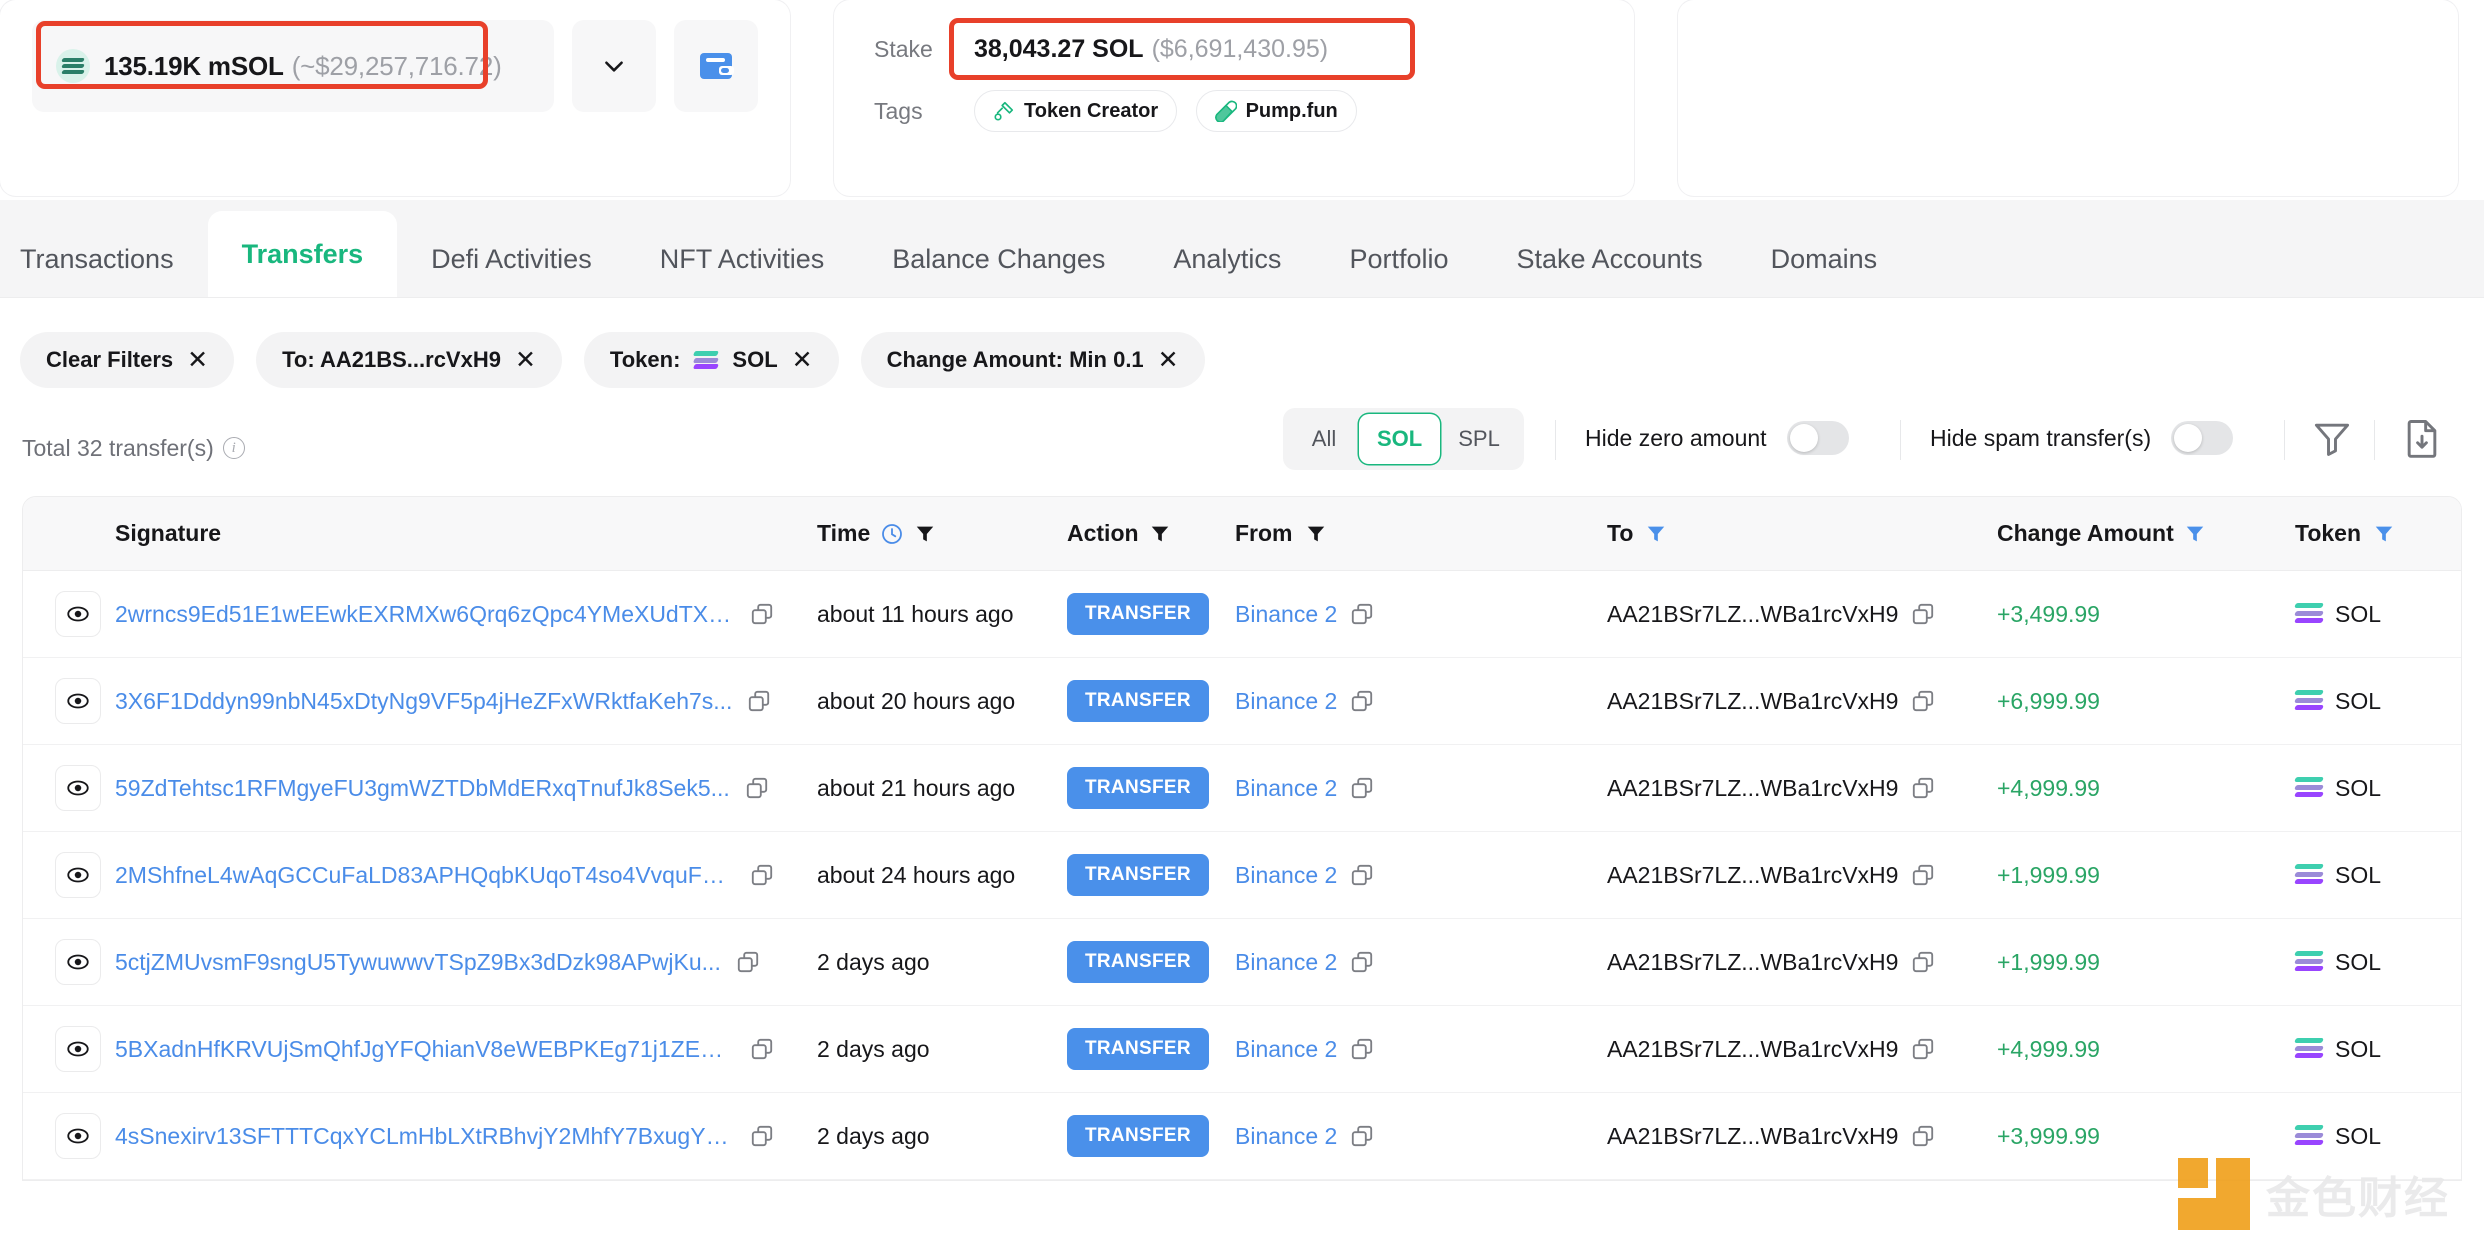 Image resolution: width=2484 pixels, height=1244 pixels. Describe the element at coordinates (2422, 440) in the screenshot. I see `download-button` at that location.